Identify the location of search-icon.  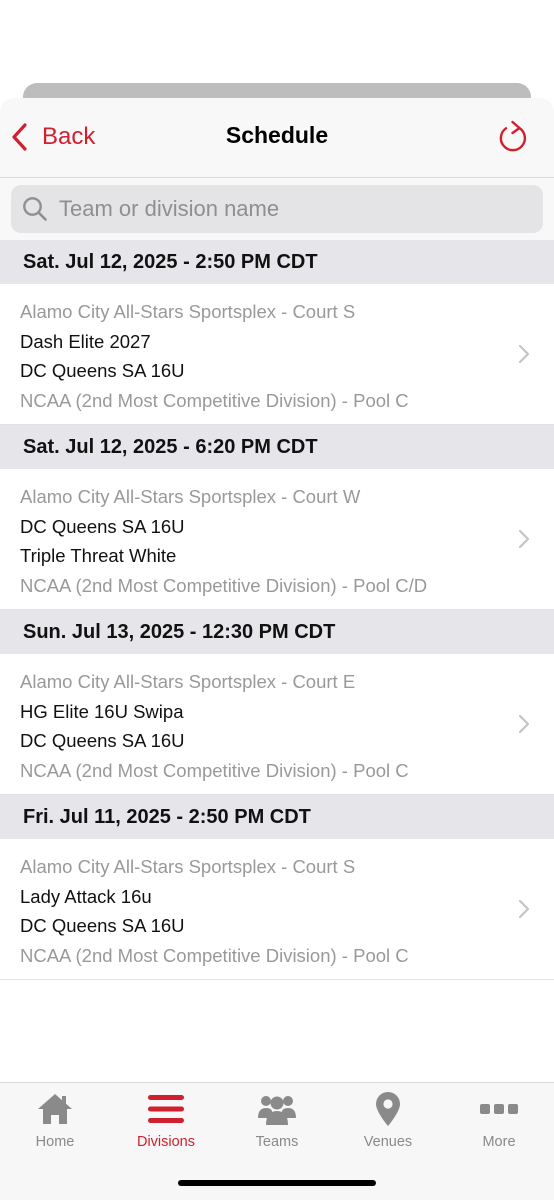
(35, 209).